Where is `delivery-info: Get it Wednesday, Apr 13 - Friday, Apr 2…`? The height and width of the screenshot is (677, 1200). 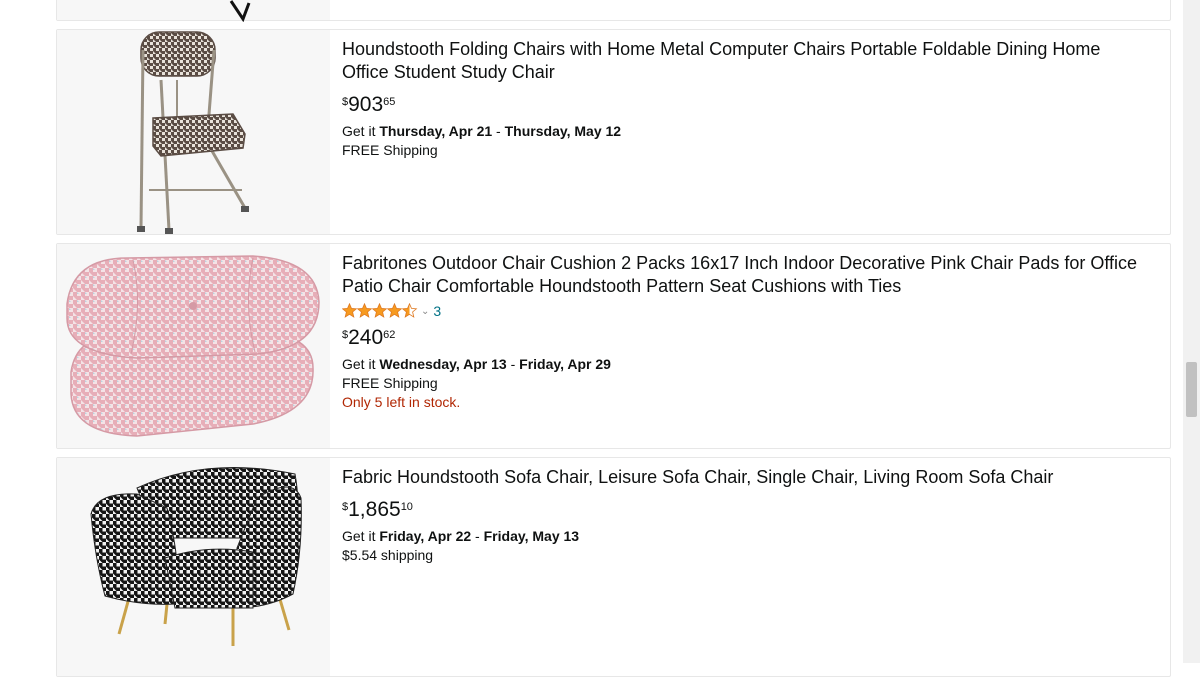 delivery-info: Get it Wednesday, Apr 13 - Friday, Apr 2… is located at coordinates (746, 364).